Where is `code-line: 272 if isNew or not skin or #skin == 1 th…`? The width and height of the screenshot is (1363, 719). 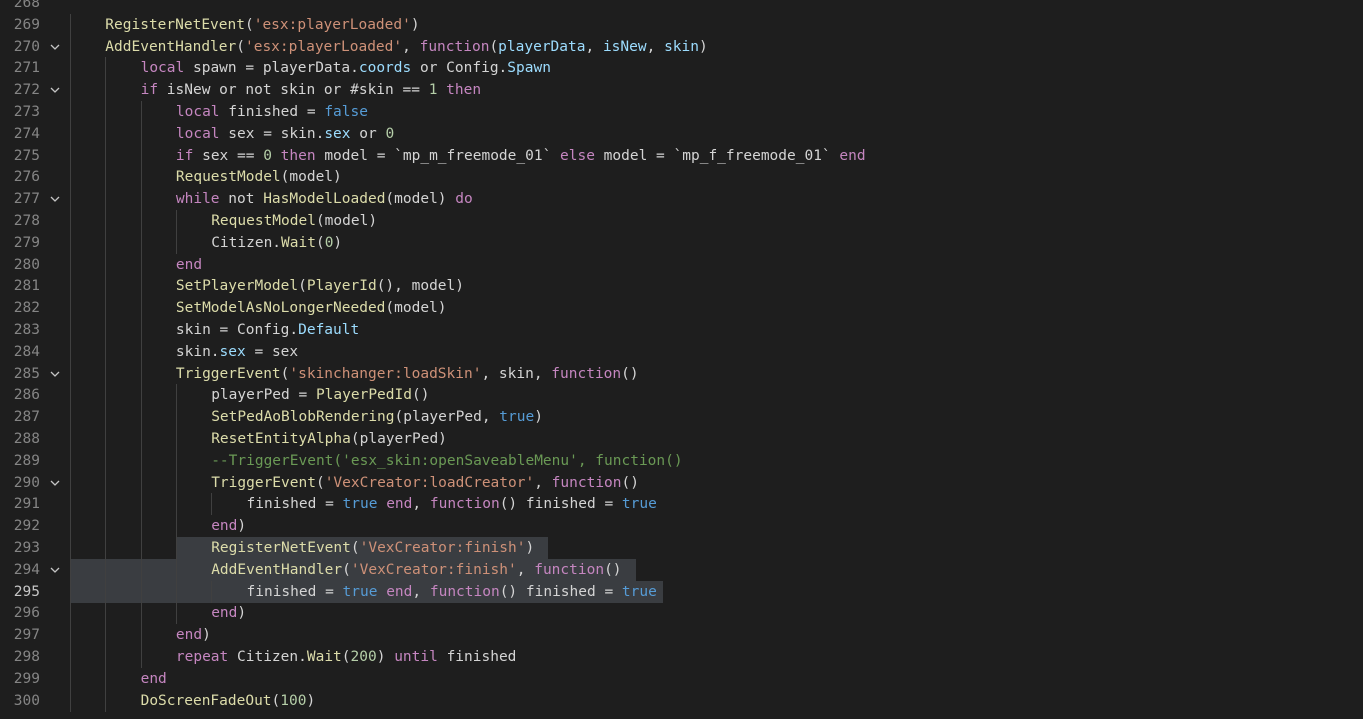
code-line: 272 if isNew or not skin or #skin == 1 th… is located at coordinates (681, 90).